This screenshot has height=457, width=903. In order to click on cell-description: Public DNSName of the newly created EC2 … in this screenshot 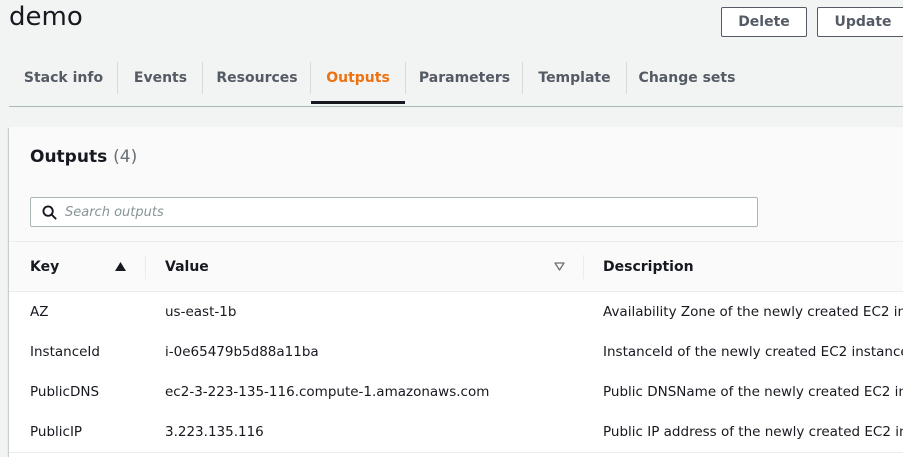, I will do `click(753, 392)`.